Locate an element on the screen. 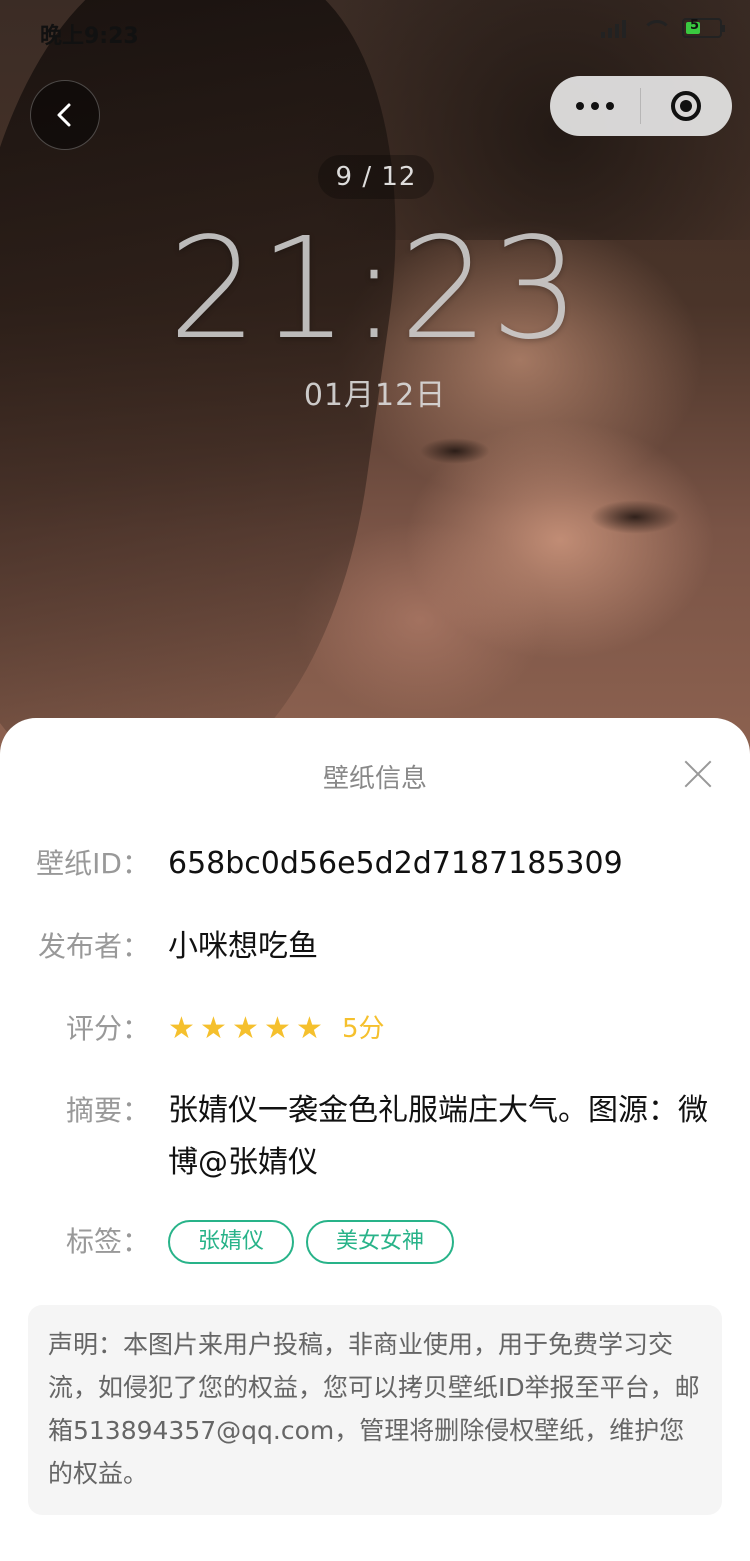 This screenshot has width=750, height=1561. preview-clock: 21:23 is located at coordinates (375, 289).